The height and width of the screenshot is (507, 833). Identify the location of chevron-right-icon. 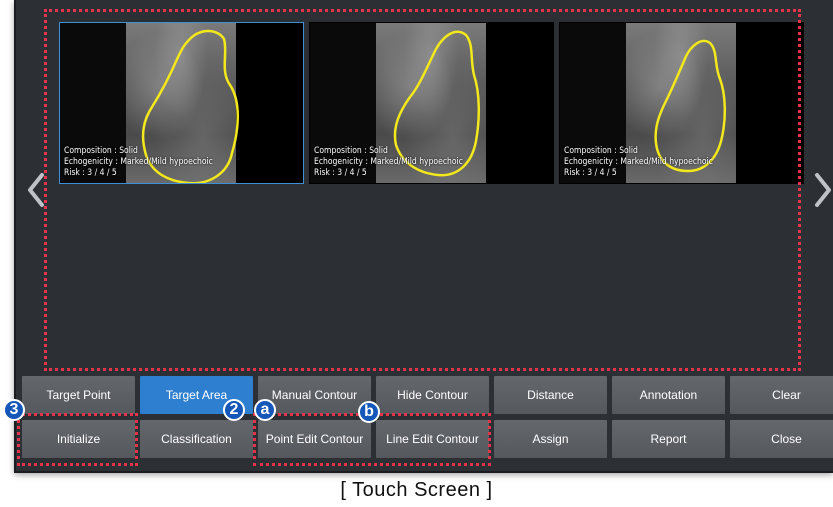
(823, 190).